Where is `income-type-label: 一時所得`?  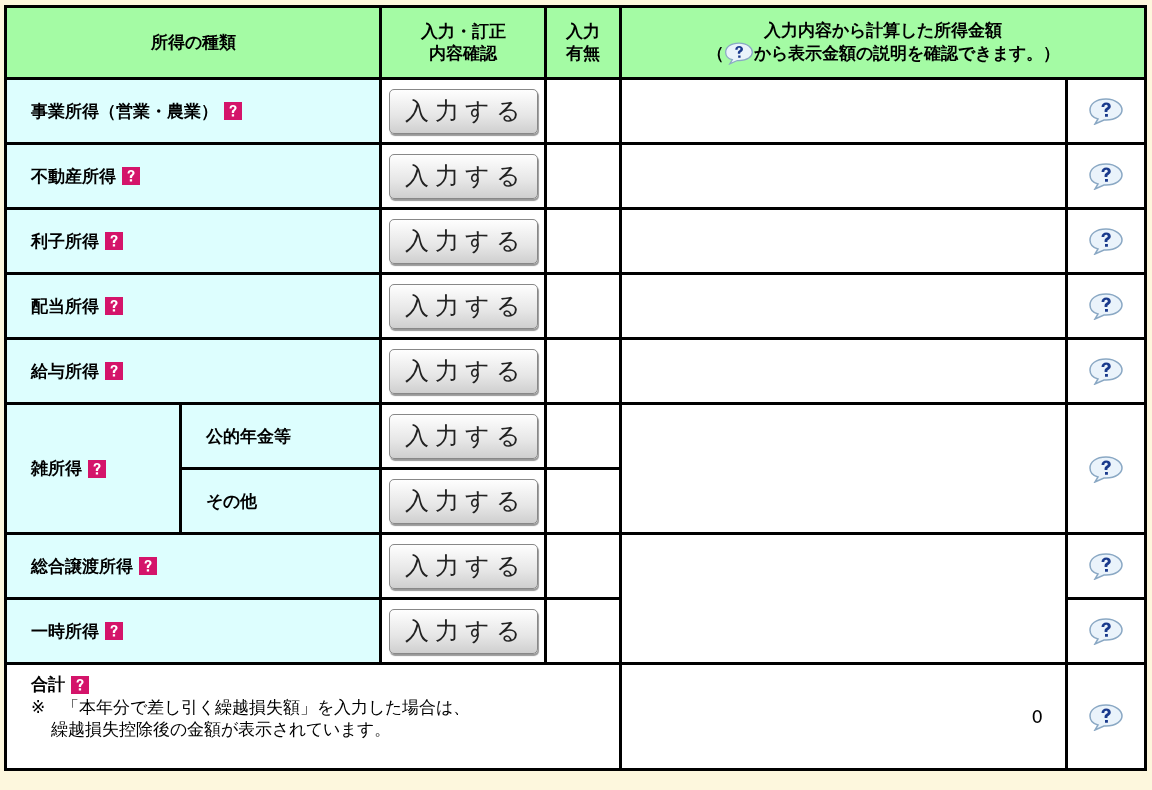 income-type-label: 一時所得 is located at coordinates (65, 630).